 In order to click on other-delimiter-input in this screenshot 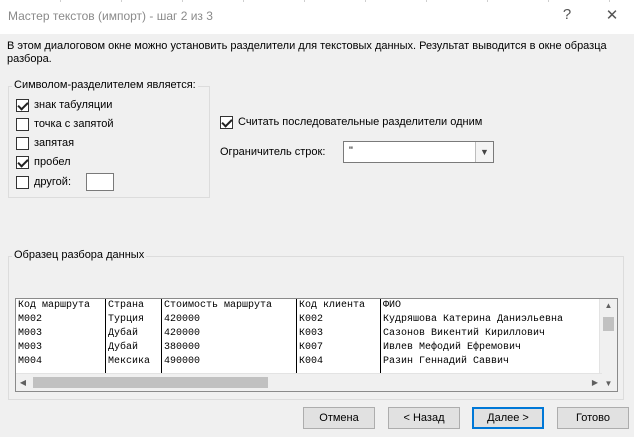, I will do `click(100, 182)`.